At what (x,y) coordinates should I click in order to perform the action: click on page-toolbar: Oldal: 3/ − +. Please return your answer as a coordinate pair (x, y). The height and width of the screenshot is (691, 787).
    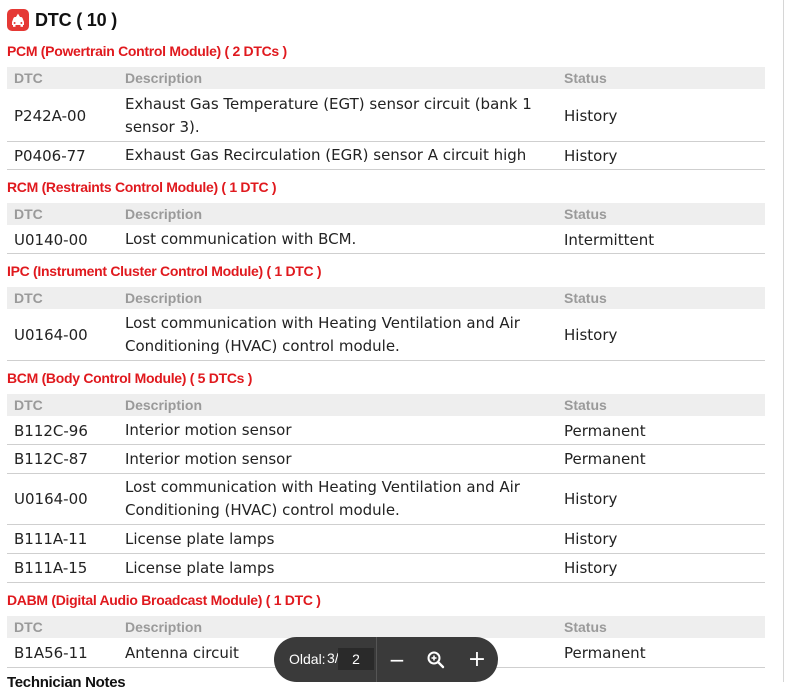
    Looking at the image, I should click on (386, 659).